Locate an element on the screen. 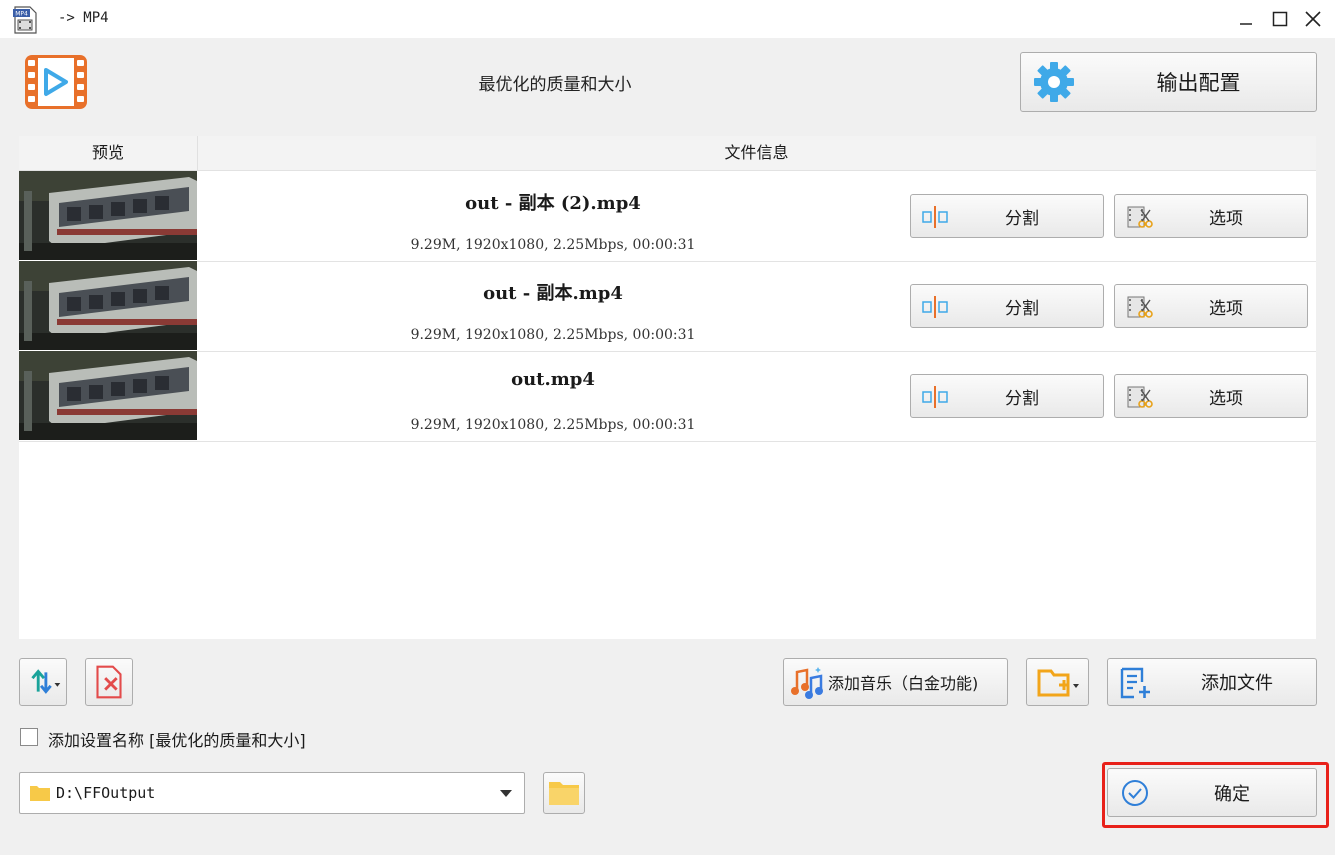  file-name: out - 副本 (2).mp4 is located at coordinates (553, 203).